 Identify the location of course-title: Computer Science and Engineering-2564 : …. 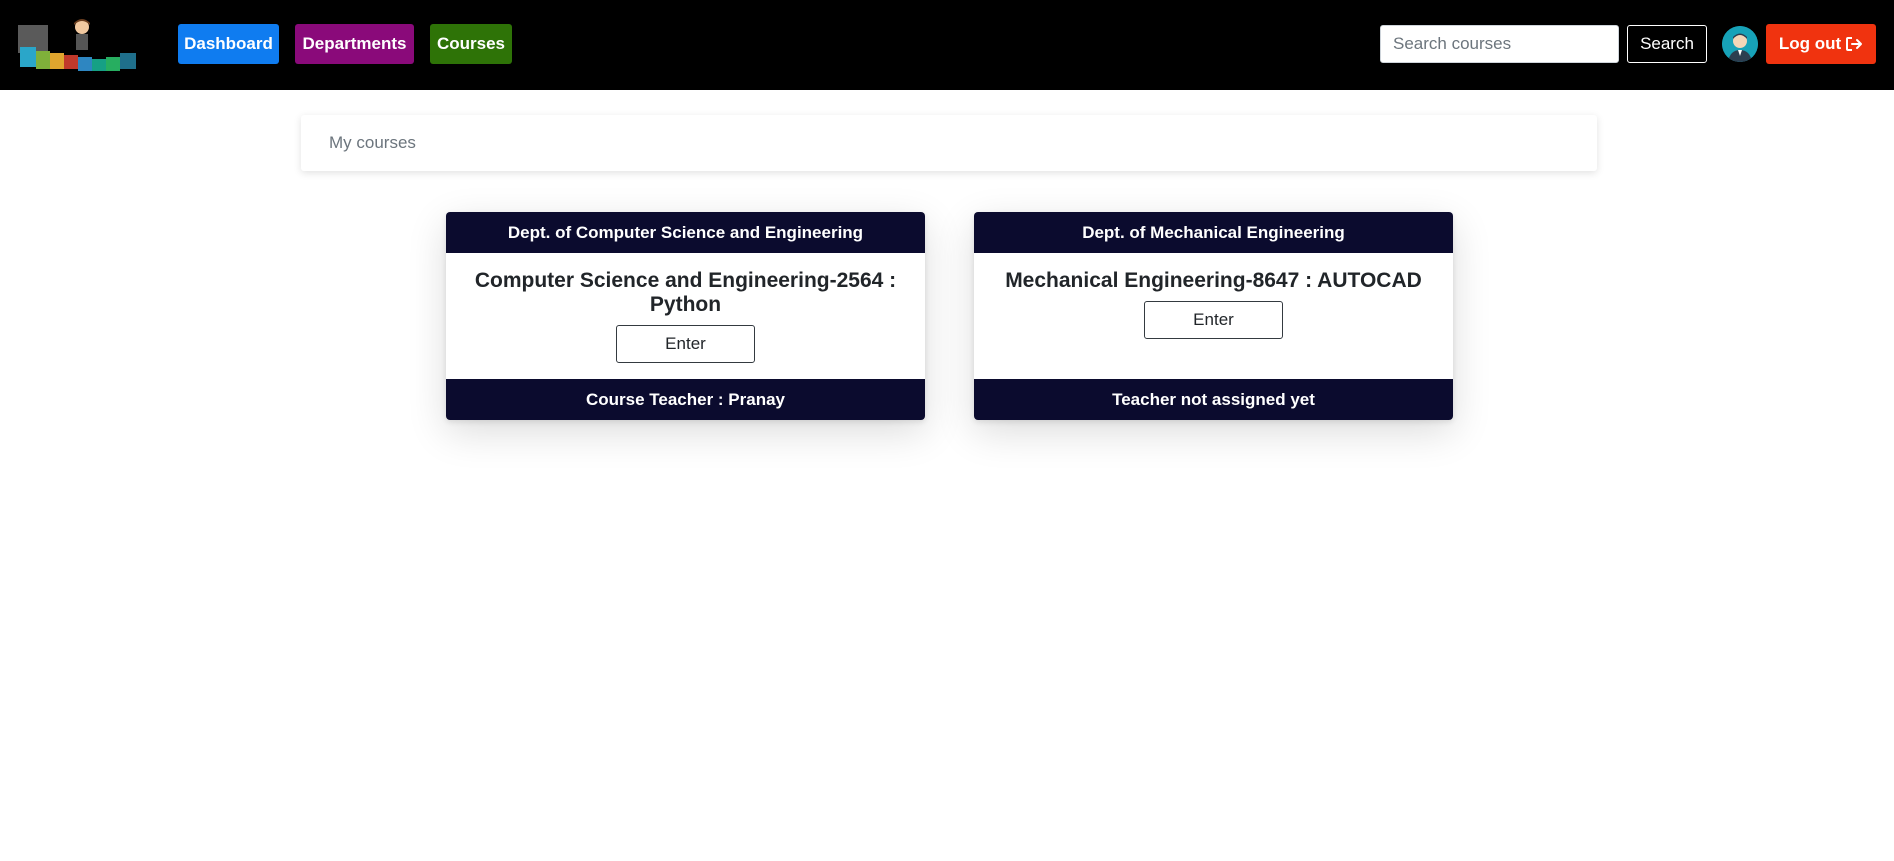
(685, 292).